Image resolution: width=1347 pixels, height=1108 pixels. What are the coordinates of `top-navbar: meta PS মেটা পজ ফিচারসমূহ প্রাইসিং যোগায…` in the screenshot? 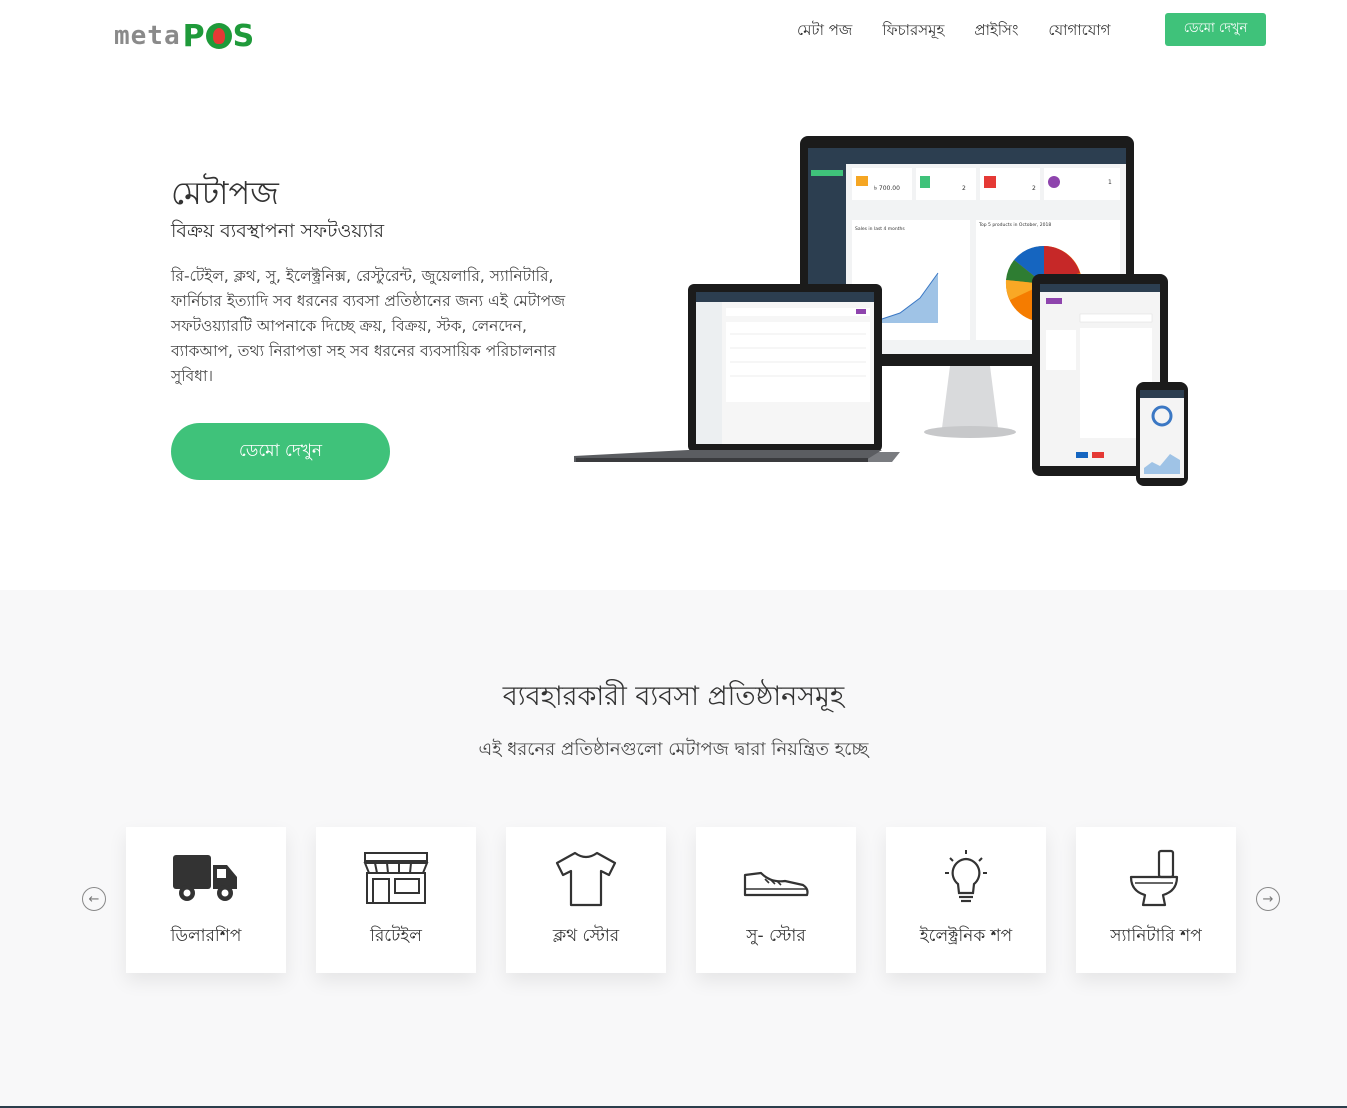 It's located at (673, 35).